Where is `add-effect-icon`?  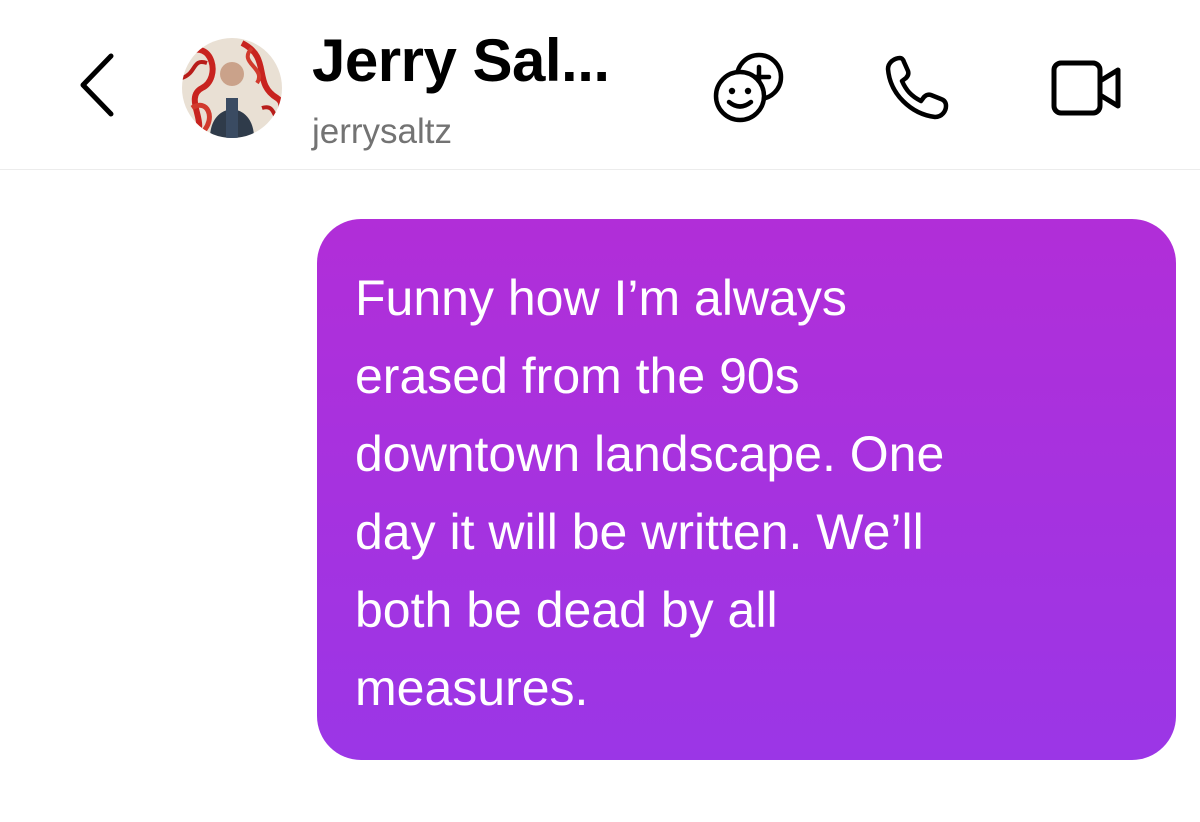
add-effect-icon is located at coordinates (748, 87).